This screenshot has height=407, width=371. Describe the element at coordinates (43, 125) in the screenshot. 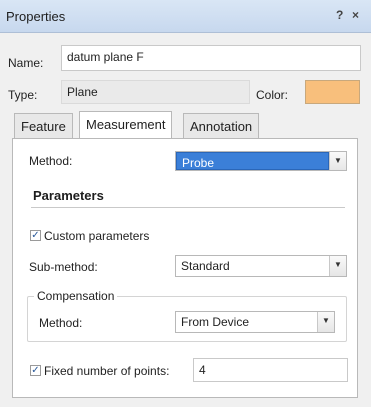

I see `tab-feature: Feature` at that location.